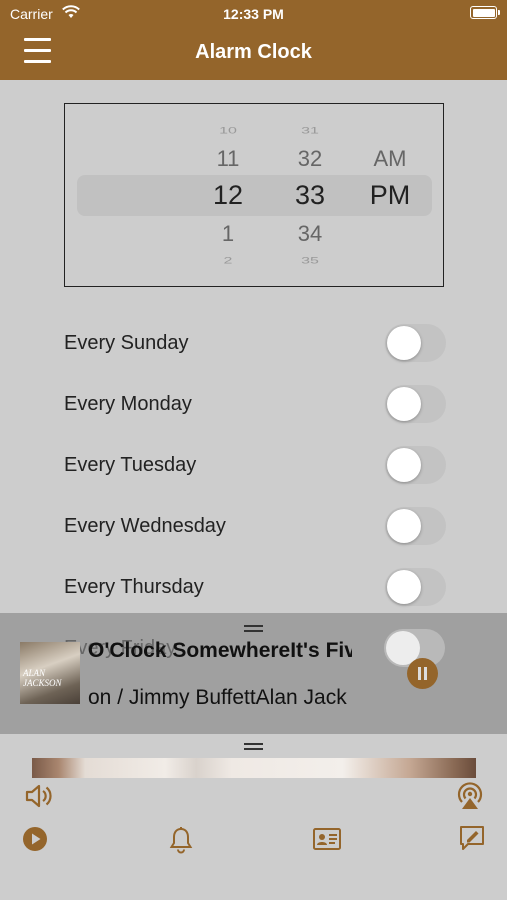 The height and width of the screenshot is (900, 507). I want to click on status-time: 12:33 PM, so click(253, 14).